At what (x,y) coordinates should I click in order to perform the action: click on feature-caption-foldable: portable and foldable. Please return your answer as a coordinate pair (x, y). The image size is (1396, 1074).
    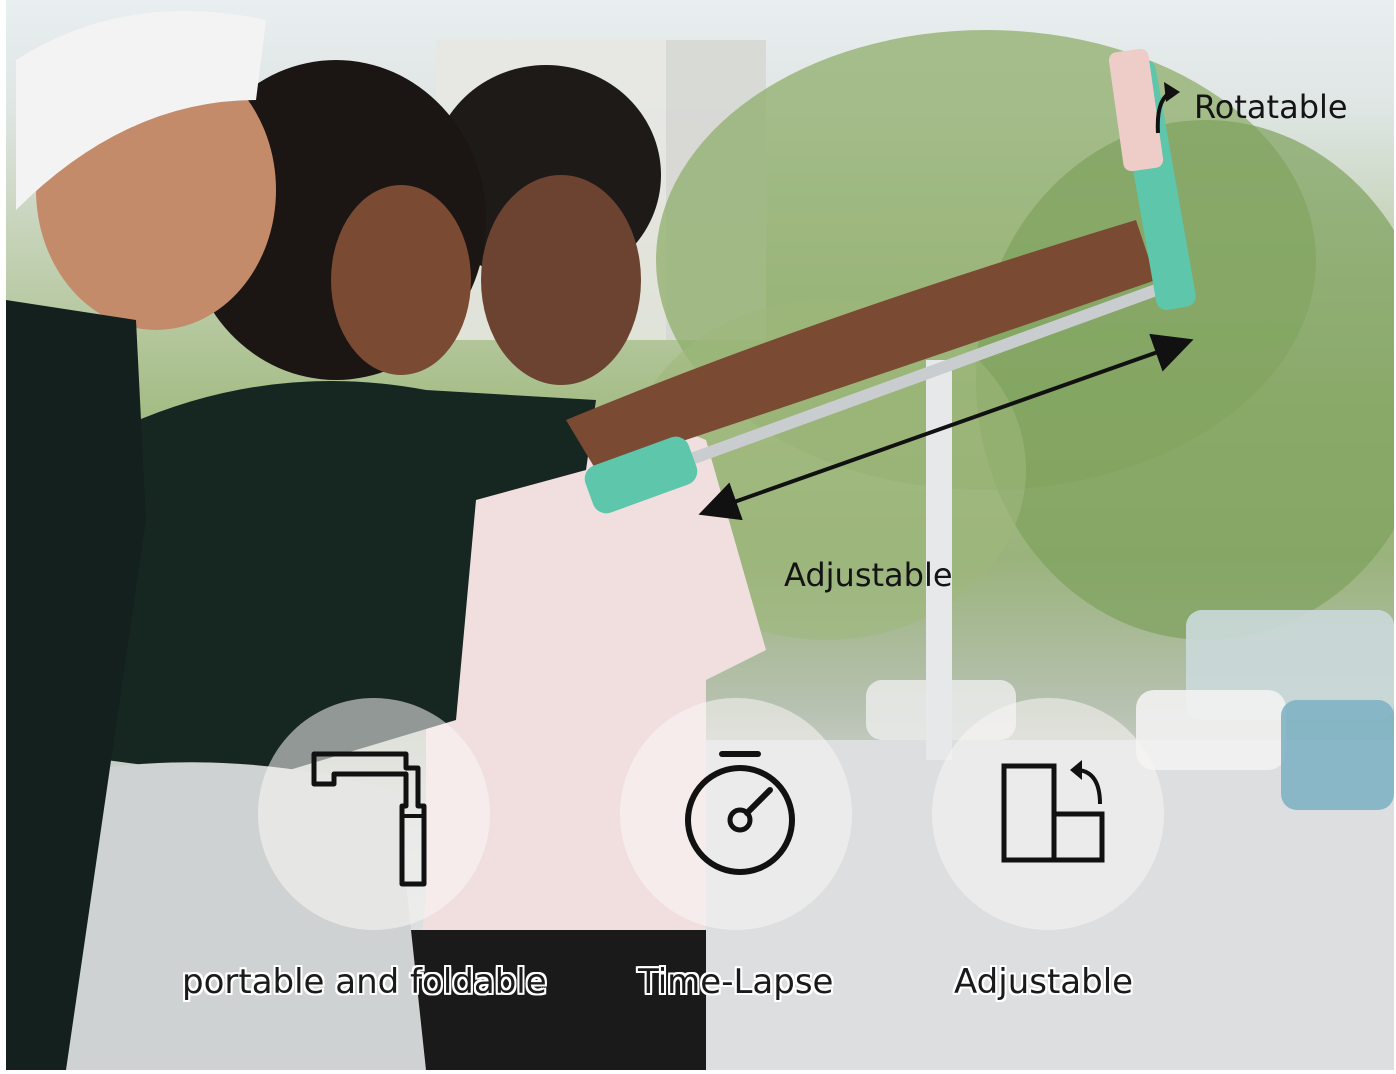
    Looking at the image, I should click on (364, 982).